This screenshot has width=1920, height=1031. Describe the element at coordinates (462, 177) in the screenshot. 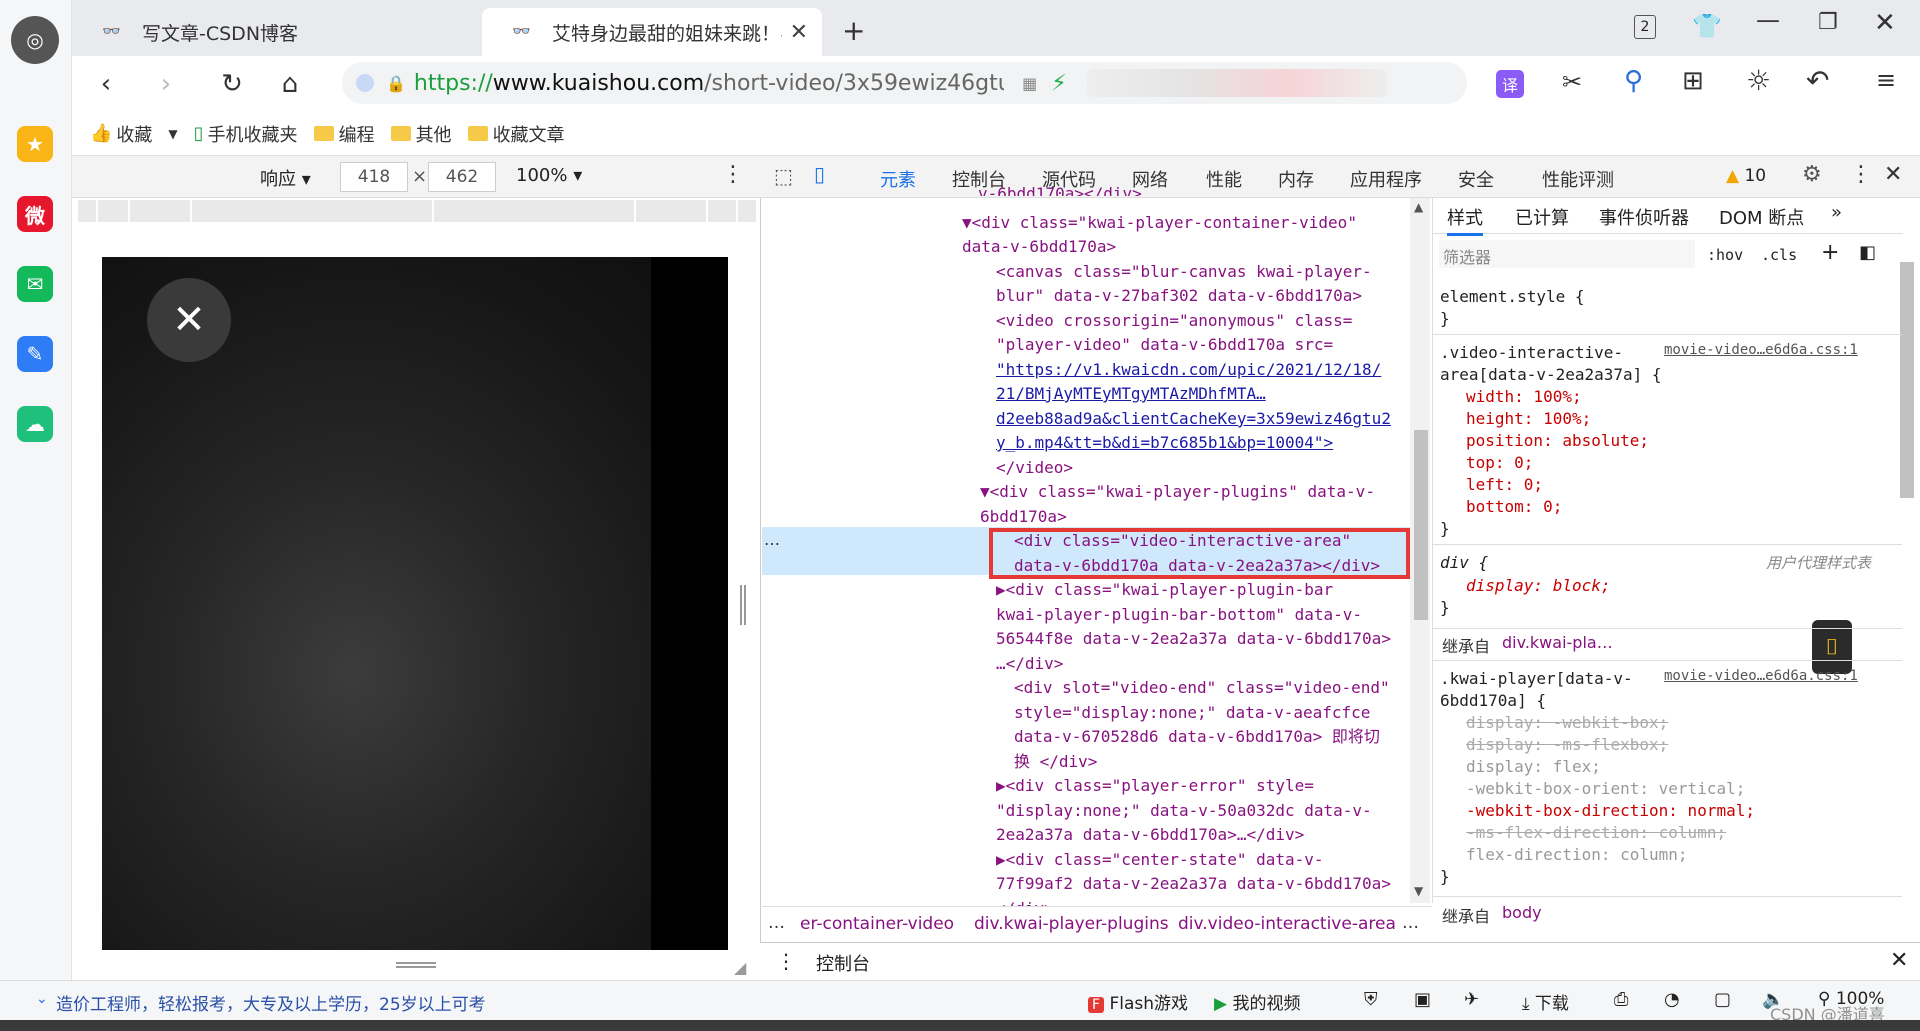

I see `height-input: 462` at that location.